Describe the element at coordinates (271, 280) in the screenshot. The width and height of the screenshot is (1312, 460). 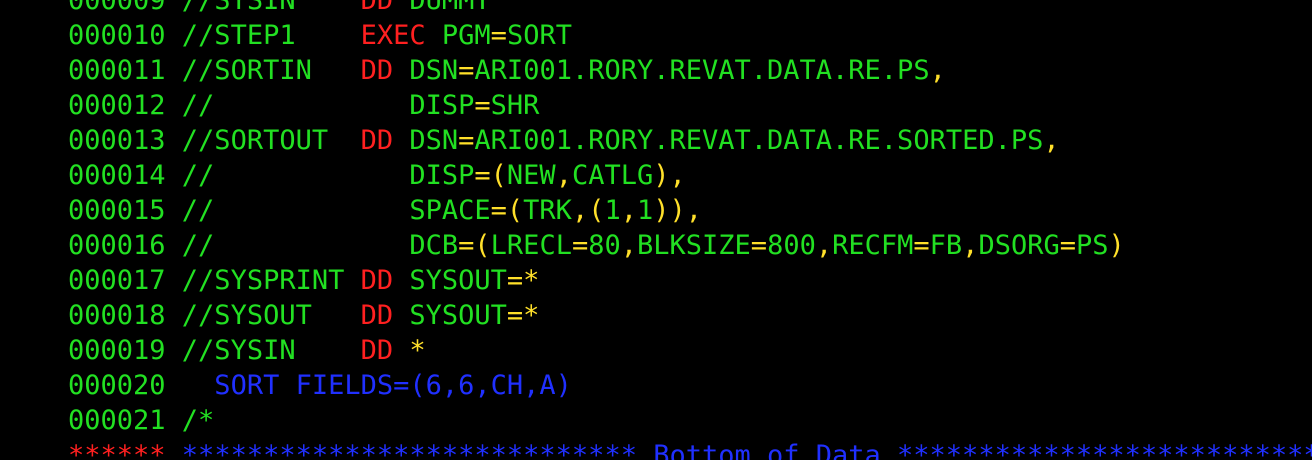
I see `line-text: //SYSPRINT` at that location.